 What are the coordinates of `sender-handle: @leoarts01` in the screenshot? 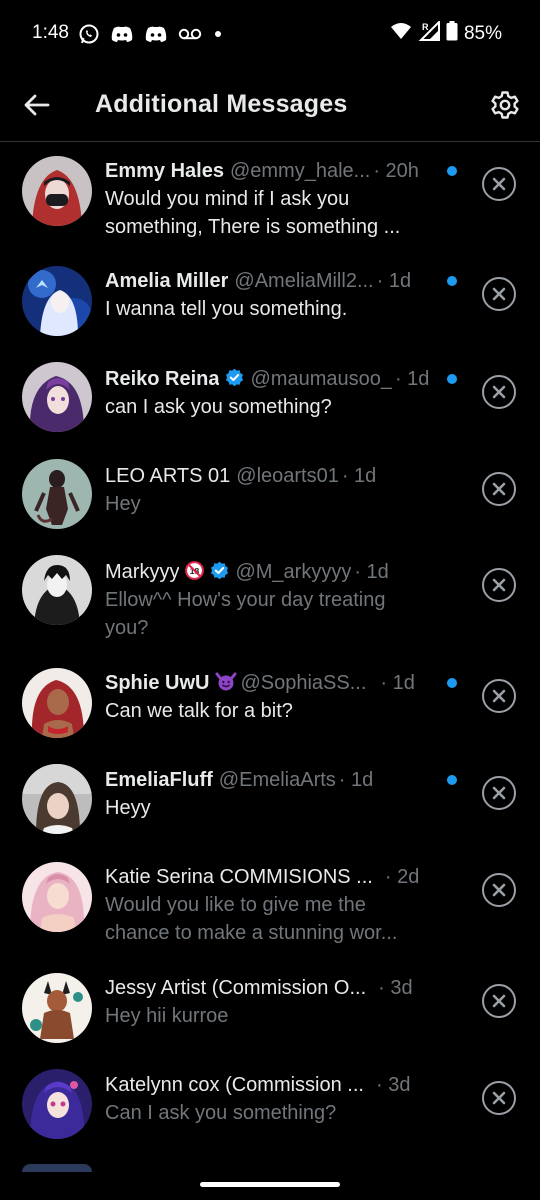 It's located at (287, 476).